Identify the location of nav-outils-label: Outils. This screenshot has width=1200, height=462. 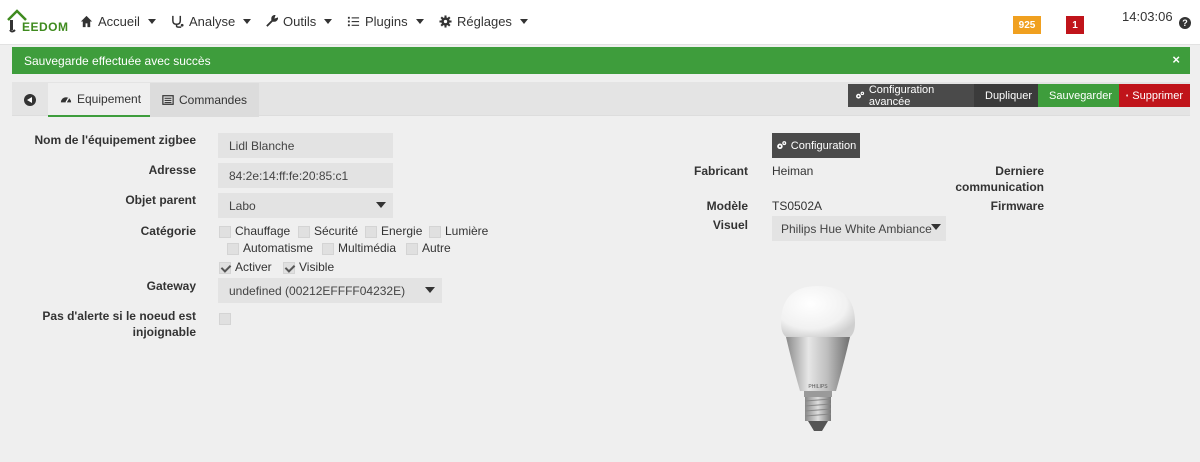
(300, 21).